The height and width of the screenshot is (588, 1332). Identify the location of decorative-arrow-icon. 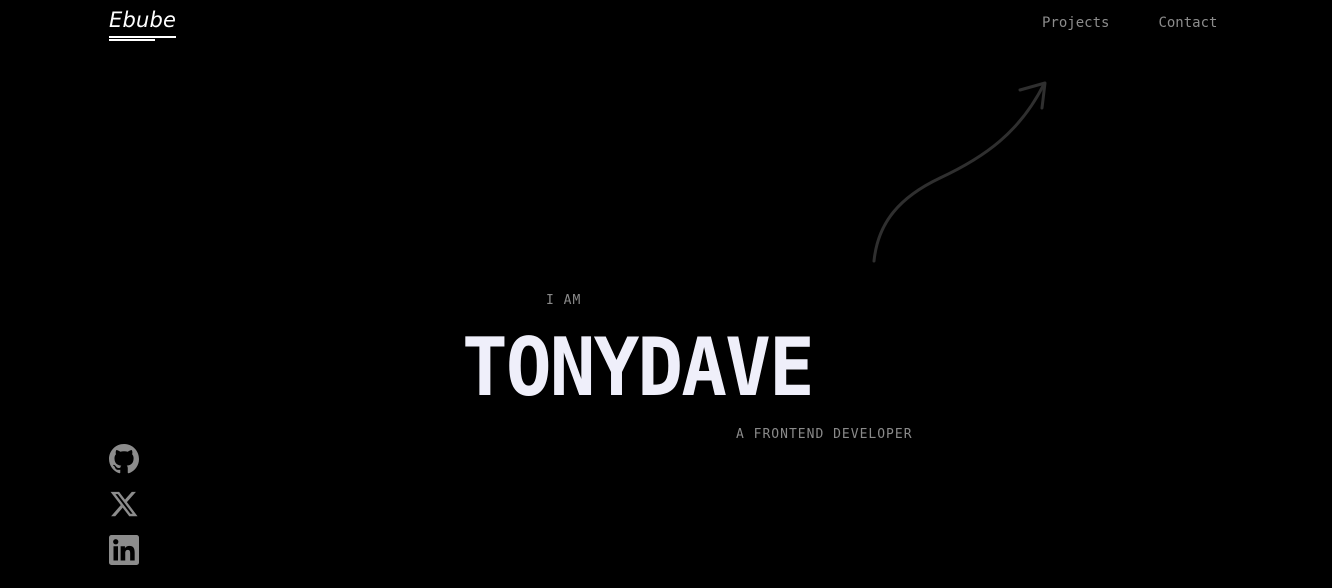
(959, 172).